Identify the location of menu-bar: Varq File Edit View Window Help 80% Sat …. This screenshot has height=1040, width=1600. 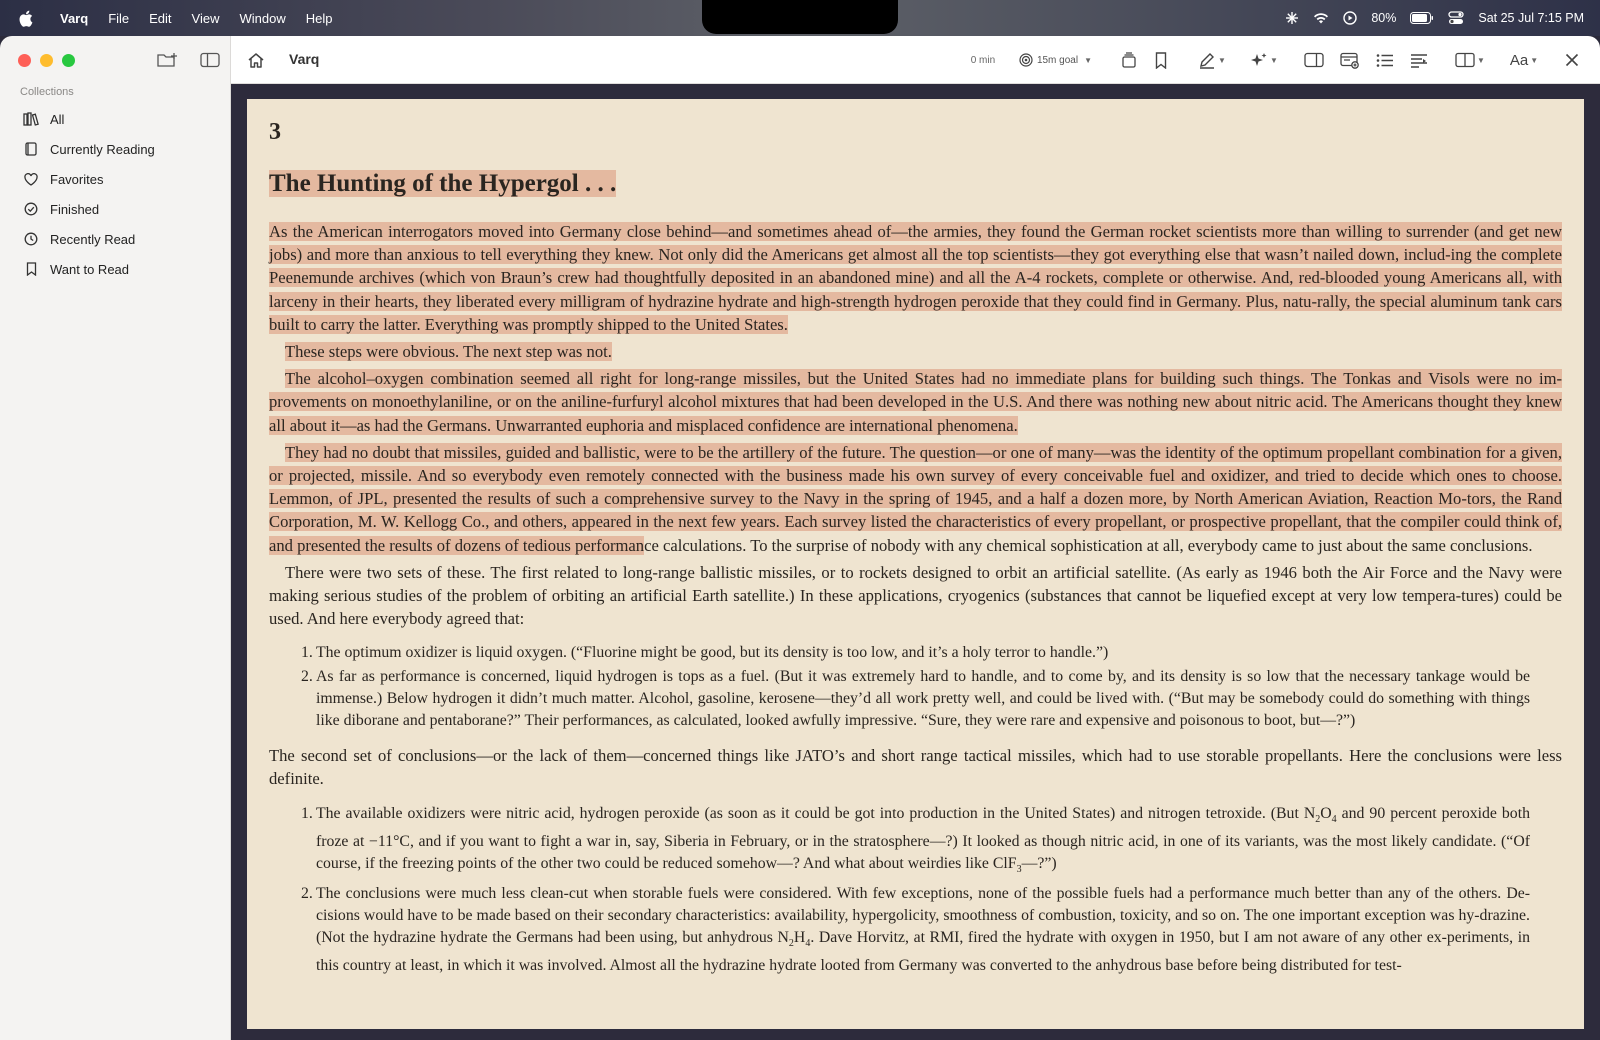
(800, 18).